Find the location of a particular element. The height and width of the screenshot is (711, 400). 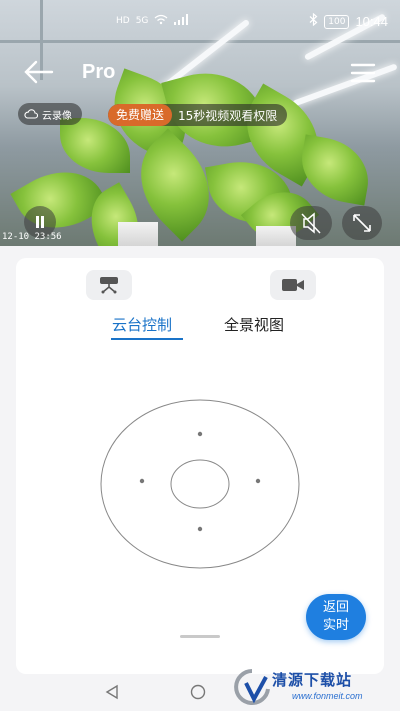

expand-icon is located at coordinates (362, 223).